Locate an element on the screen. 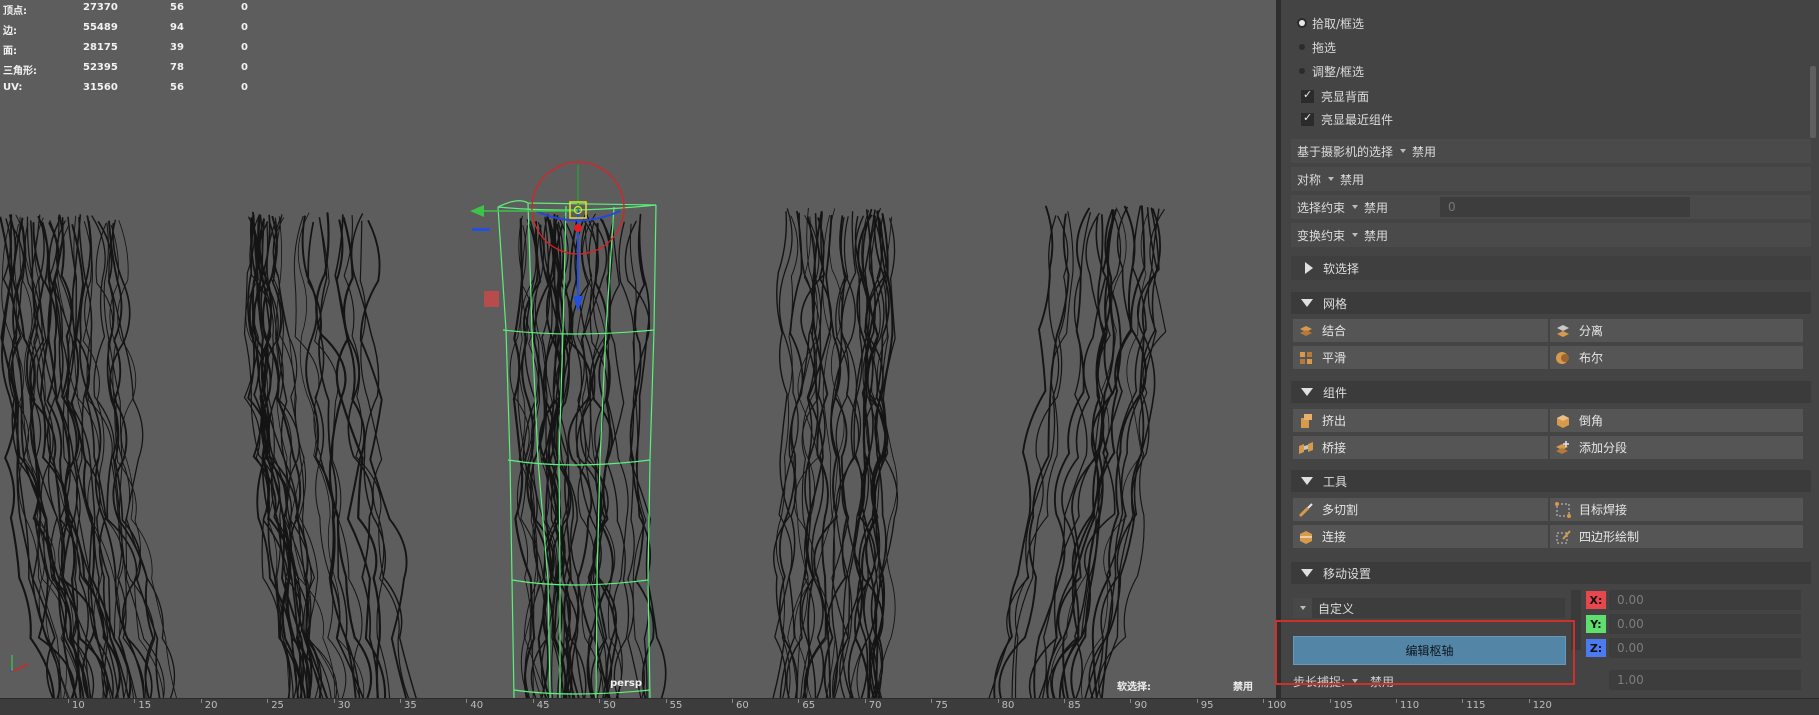  quad-draw-icon is located at coordinates (1563, 537).